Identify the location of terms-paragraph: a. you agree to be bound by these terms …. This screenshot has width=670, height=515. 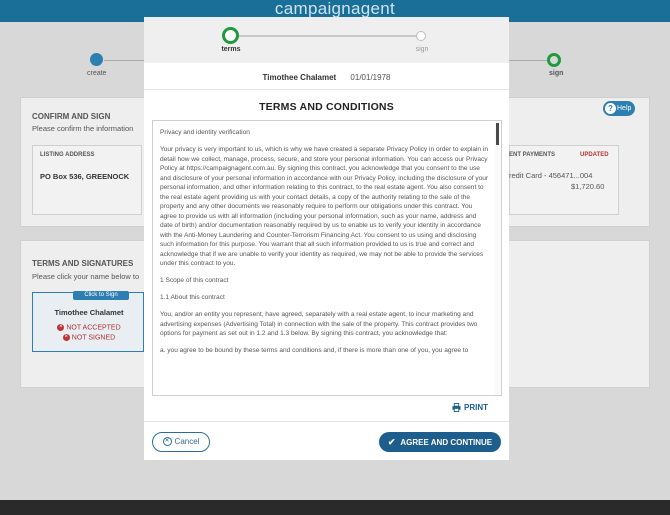
(314, 350).